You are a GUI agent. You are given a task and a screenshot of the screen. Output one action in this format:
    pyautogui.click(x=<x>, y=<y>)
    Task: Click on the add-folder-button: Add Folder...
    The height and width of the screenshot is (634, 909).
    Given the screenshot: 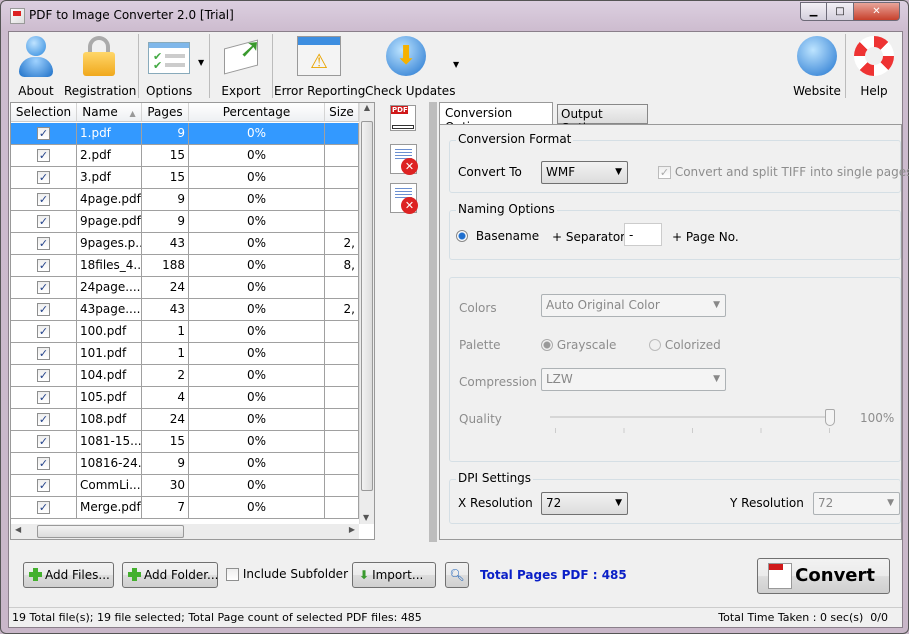 What is the action you would take?
    pyautogui.click(x=170, y=575)
    